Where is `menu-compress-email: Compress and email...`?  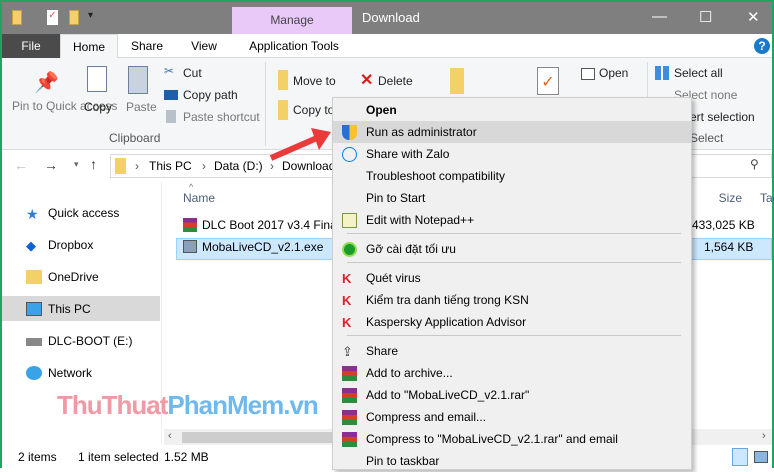
menu-compress-email: Compress and email... is located at coordinates (512, 417).